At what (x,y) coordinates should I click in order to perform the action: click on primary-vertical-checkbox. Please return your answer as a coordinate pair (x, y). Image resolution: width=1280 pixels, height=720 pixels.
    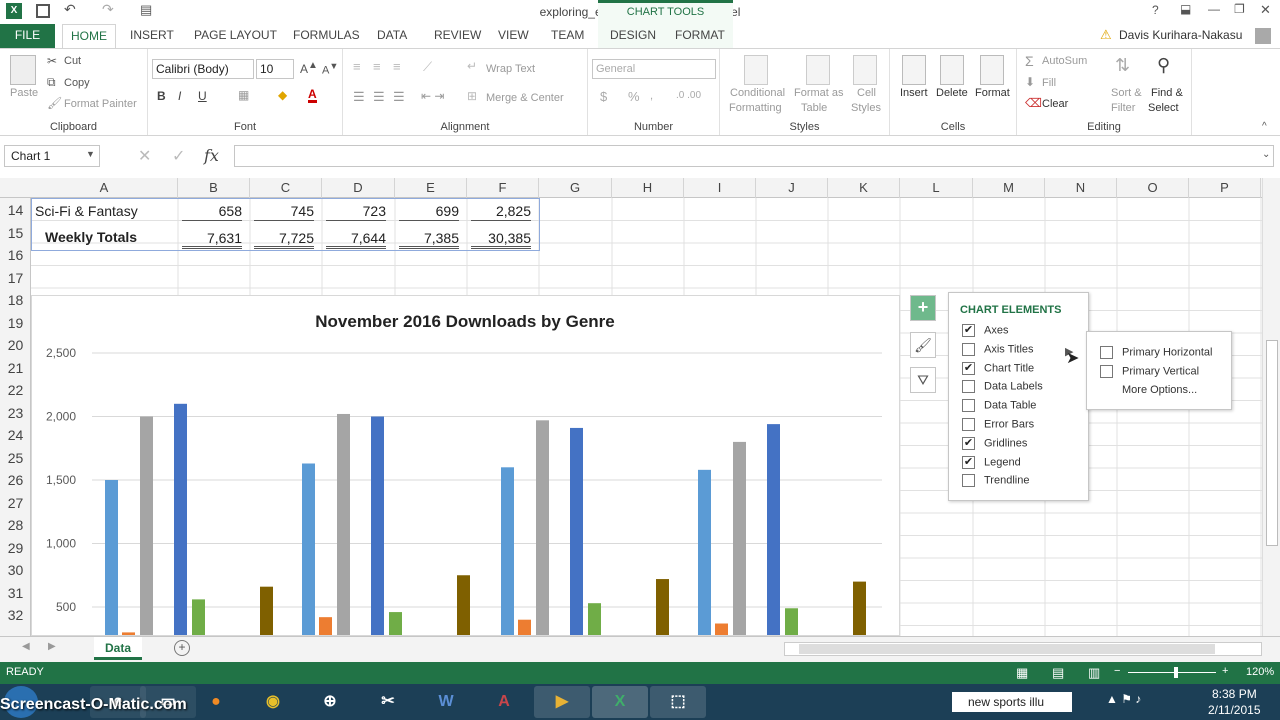
    Looking at the image, I should click on (1106, 371).